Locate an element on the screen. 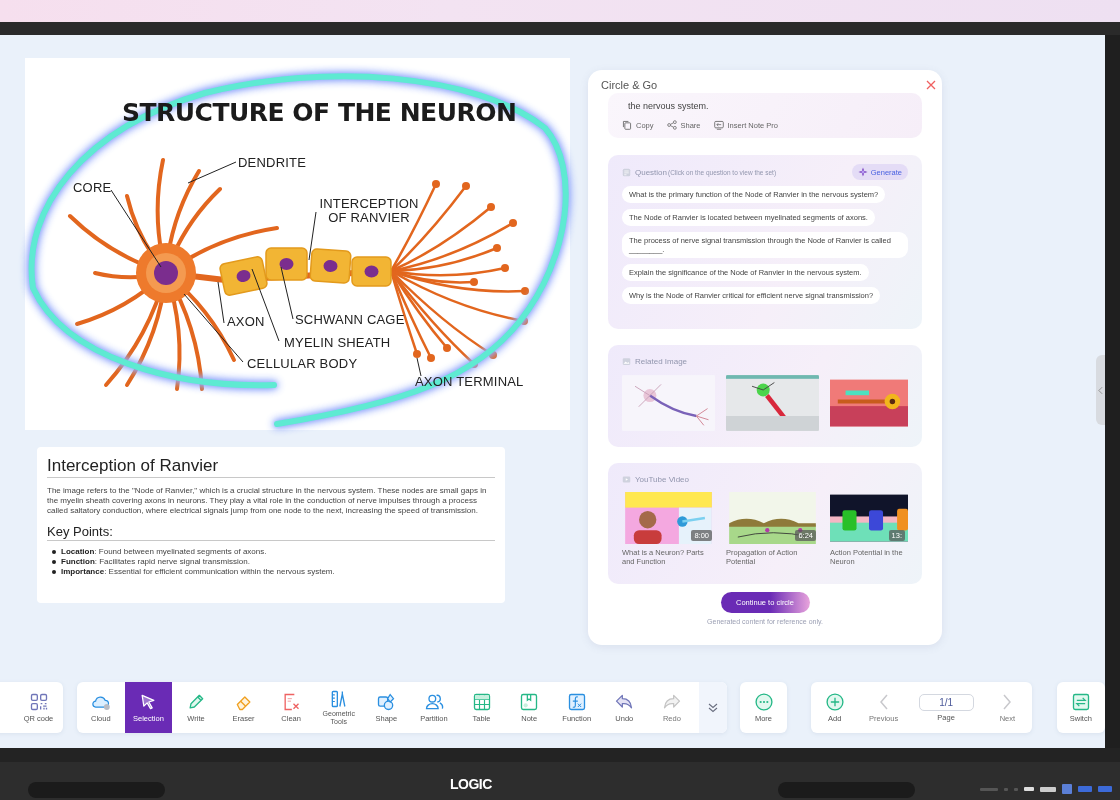 The width and height of the screenshot is (1120, 800). switch-icon is located at coordinates (1080, 702).